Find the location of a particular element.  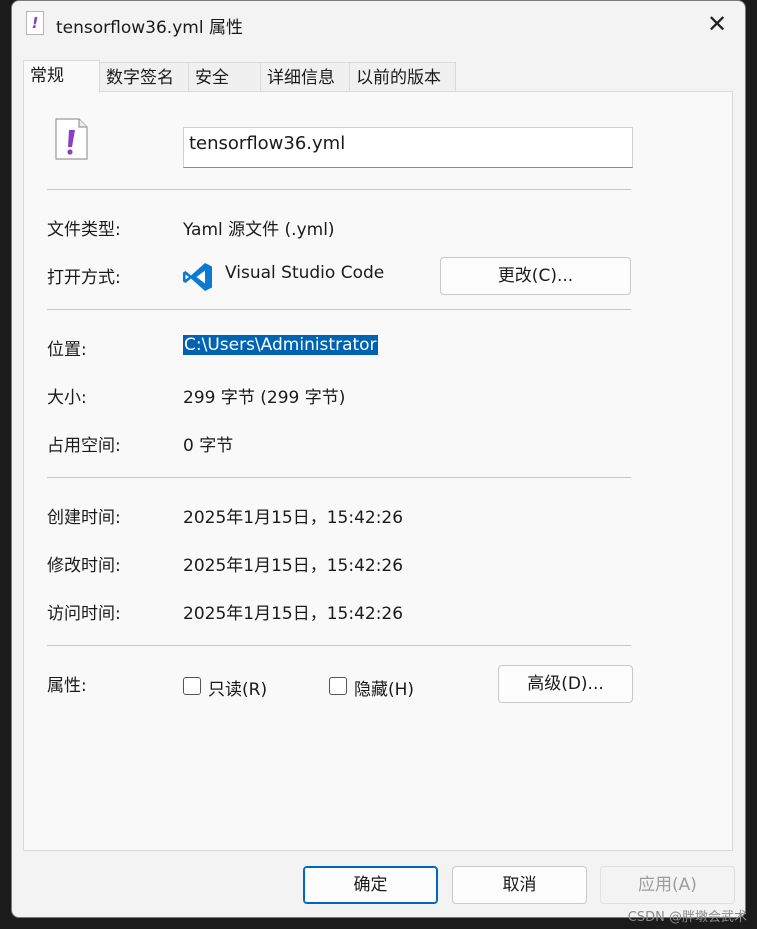

file-name-input: tensorflow36.yml is located at coordinates (408, 147).